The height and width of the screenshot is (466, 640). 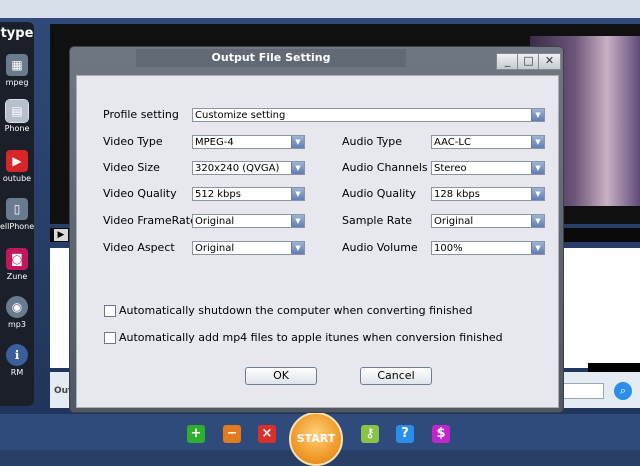 What do you see at coordinates (372, 141) in the screenshot?
I see `audio-type-label: Audio Type` at bounding box center [372, 141].